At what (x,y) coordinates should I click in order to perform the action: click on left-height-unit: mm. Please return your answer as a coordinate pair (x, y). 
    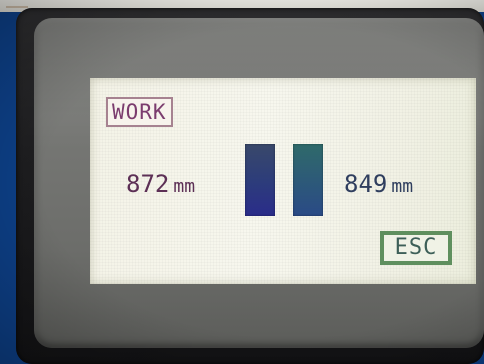
    Looking at the image, I should click on (184, 186).